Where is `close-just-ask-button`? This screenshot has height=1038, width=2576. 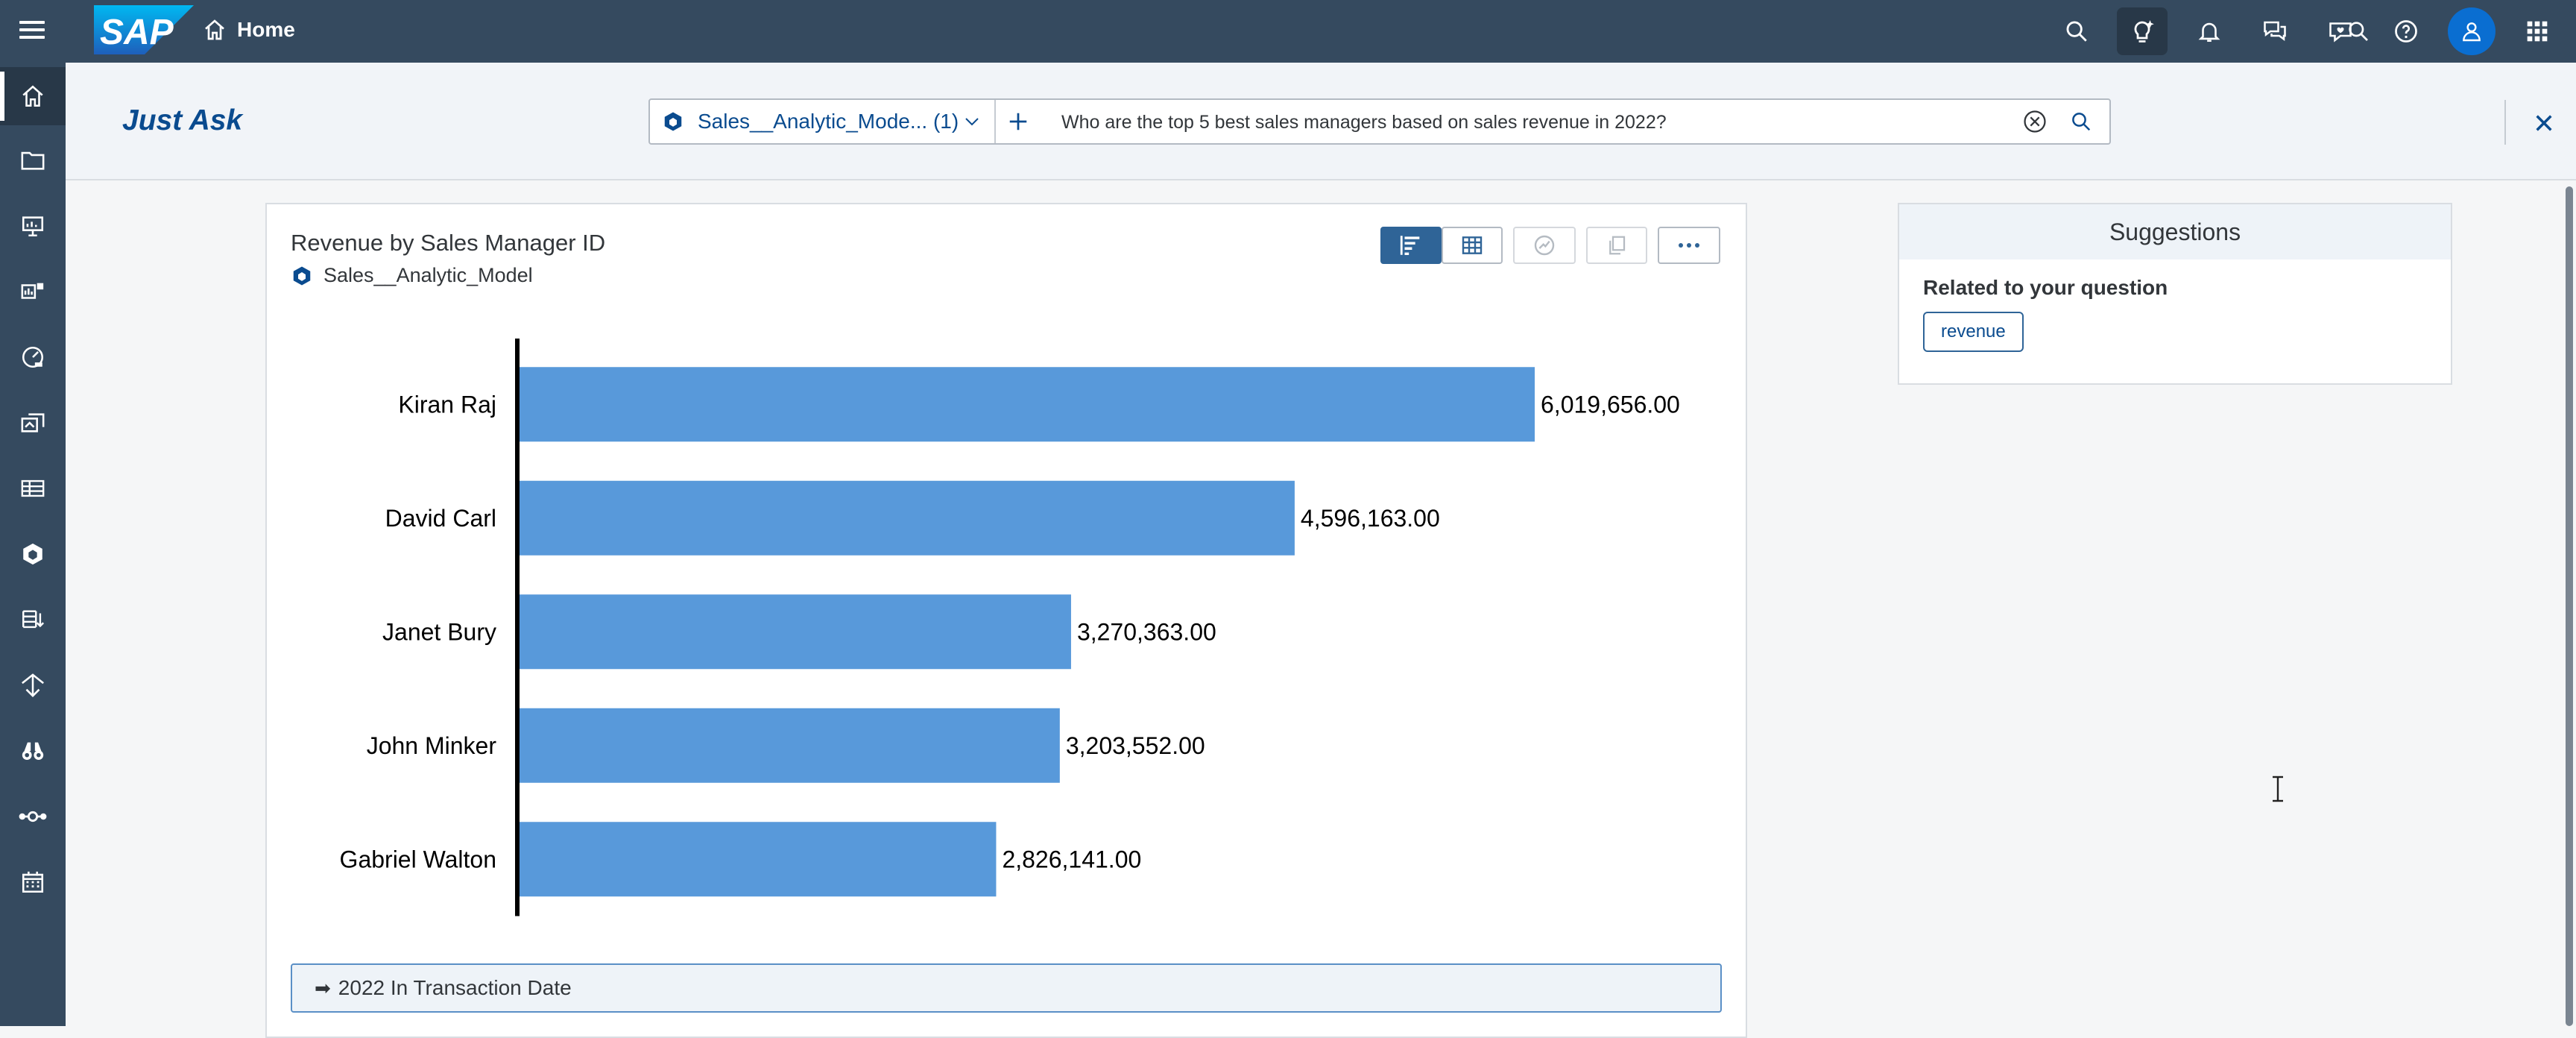
close-just-ask-button is located at coordinates (2544, 123).